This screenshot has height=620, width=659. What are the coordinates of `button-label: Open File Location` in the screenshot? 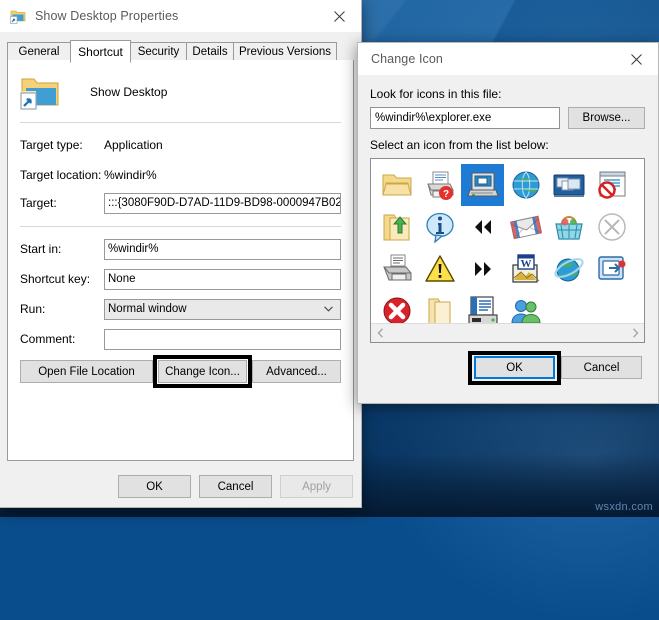 It's located at (86, 371).